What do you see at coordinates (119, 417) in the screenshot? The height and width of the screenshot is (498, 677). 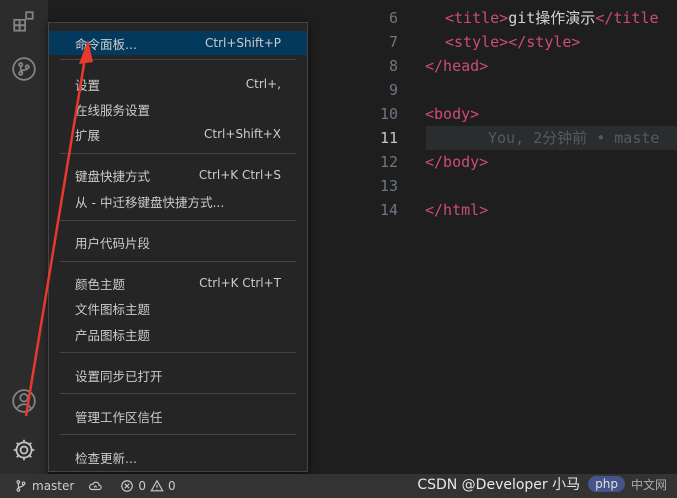 I see `menu-item-label: 管理工作区信任` at bounding box center [119, 417].